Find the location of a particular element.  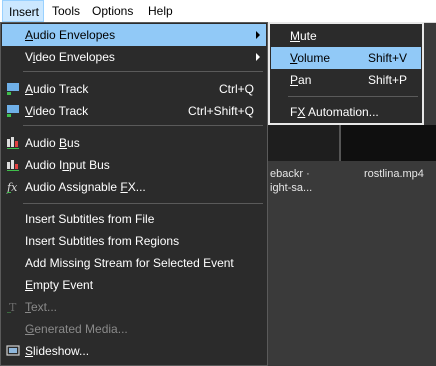

audio-input-bus-icon is located at coordinates (13, 165).